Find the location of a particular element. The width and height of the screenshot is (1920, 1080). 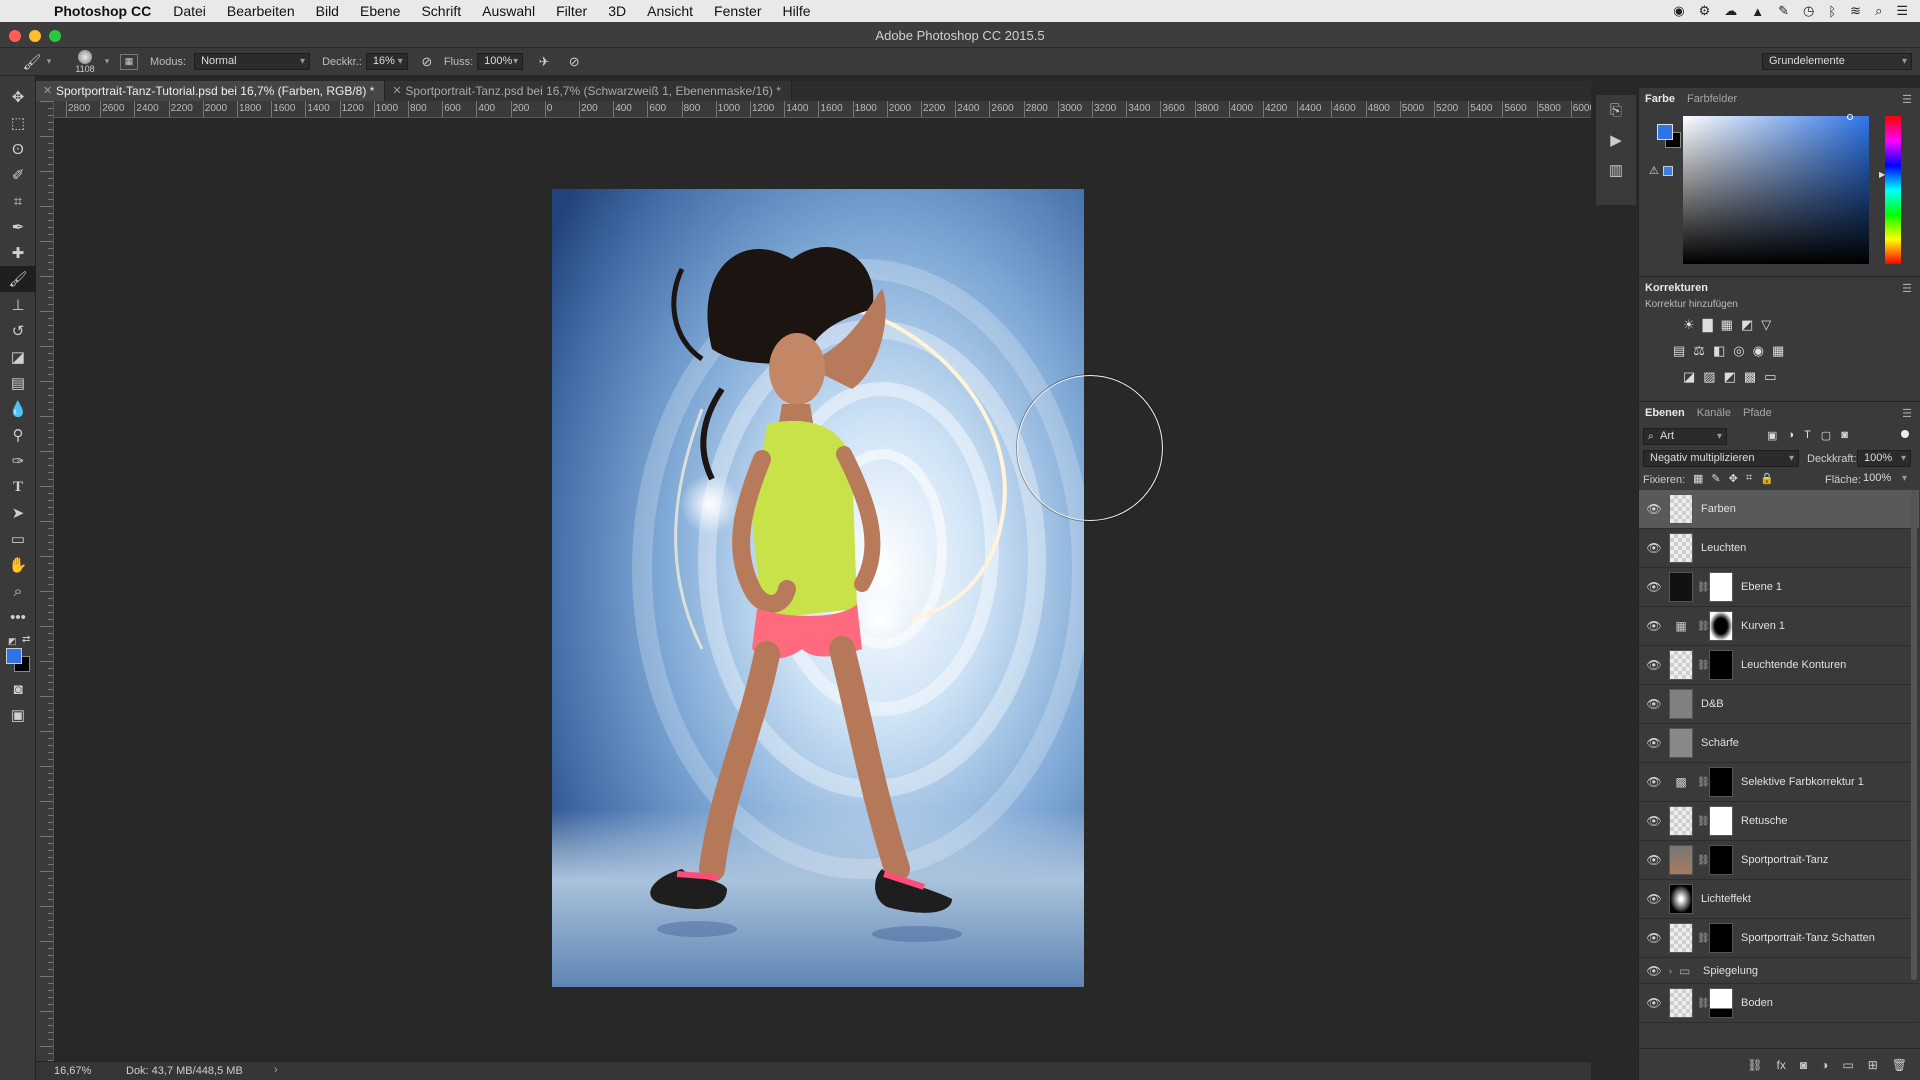

link-layers-icon: ⛓ is located at coordinates (1754, 1065).